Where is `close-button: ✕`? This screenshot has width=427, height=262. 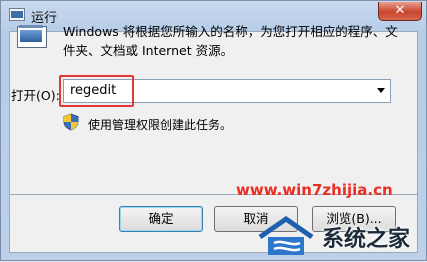
close-button: ✕ is located at coordinates (400, 11).